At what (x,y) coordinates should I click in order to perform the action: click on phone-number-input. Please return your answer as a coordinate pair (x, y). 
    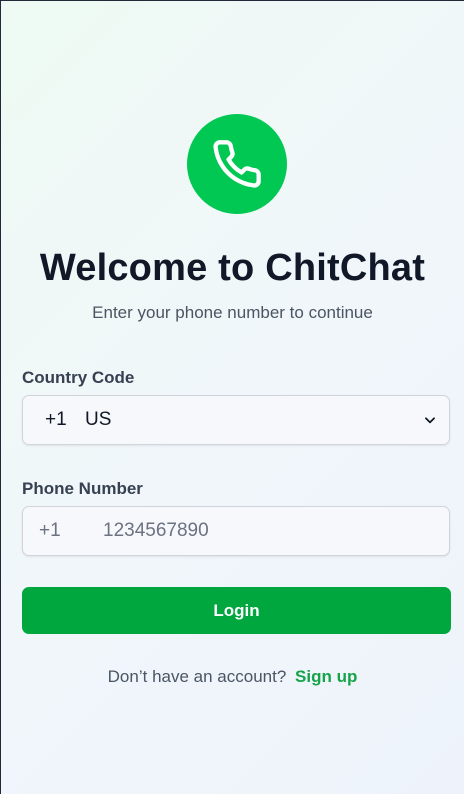
    Looking at the image, I should click on (268, 531).